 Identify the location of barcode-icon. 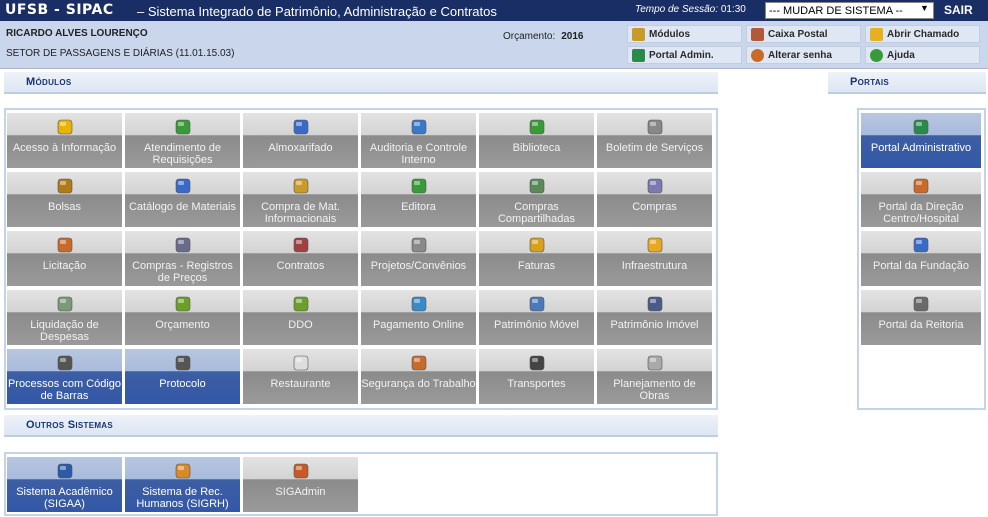
(65, 363).